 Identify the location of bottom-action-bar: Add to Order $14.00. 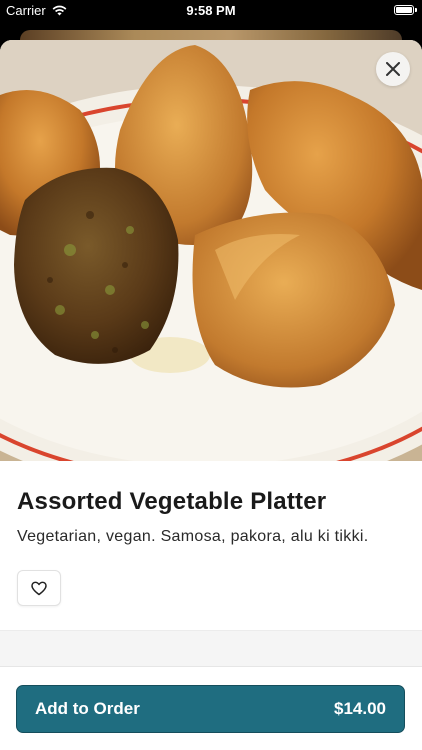
(211, 708).